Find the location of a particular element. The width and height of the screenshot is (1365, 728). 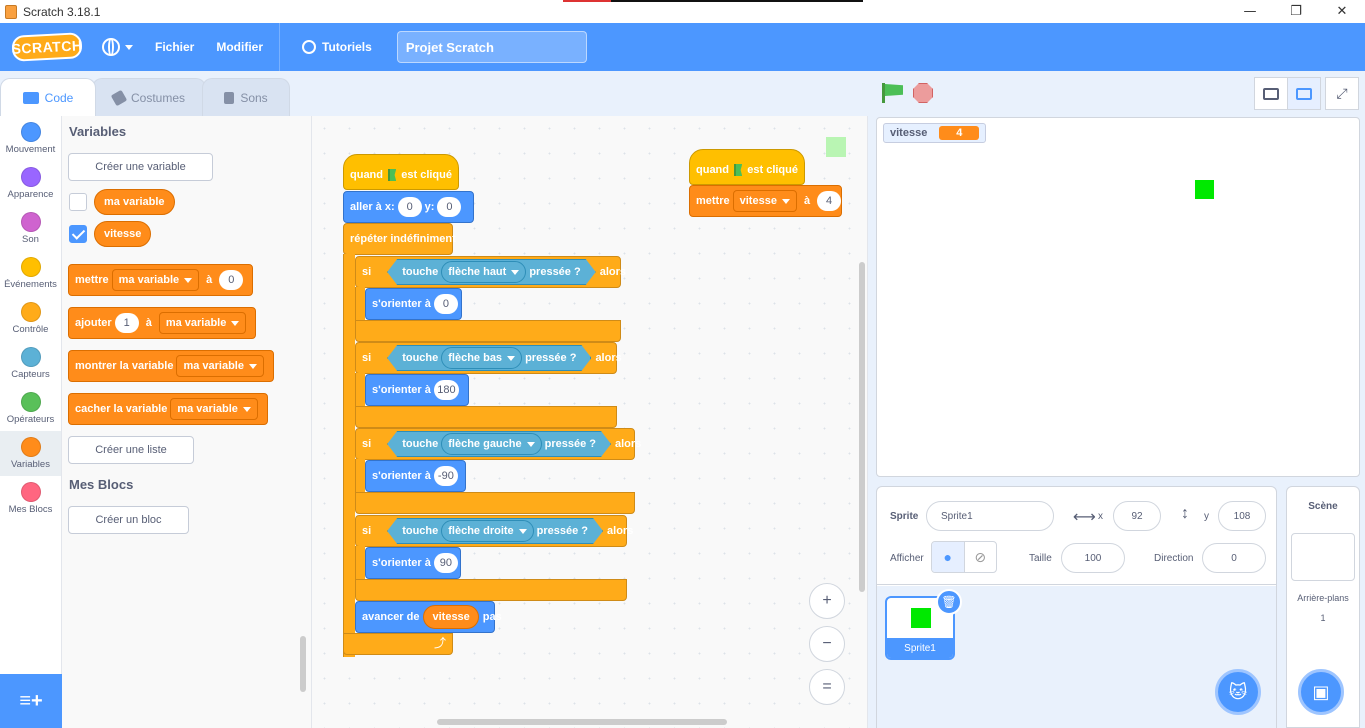

create-variable-button: Créer une variable is located at coordinates (140, 167).